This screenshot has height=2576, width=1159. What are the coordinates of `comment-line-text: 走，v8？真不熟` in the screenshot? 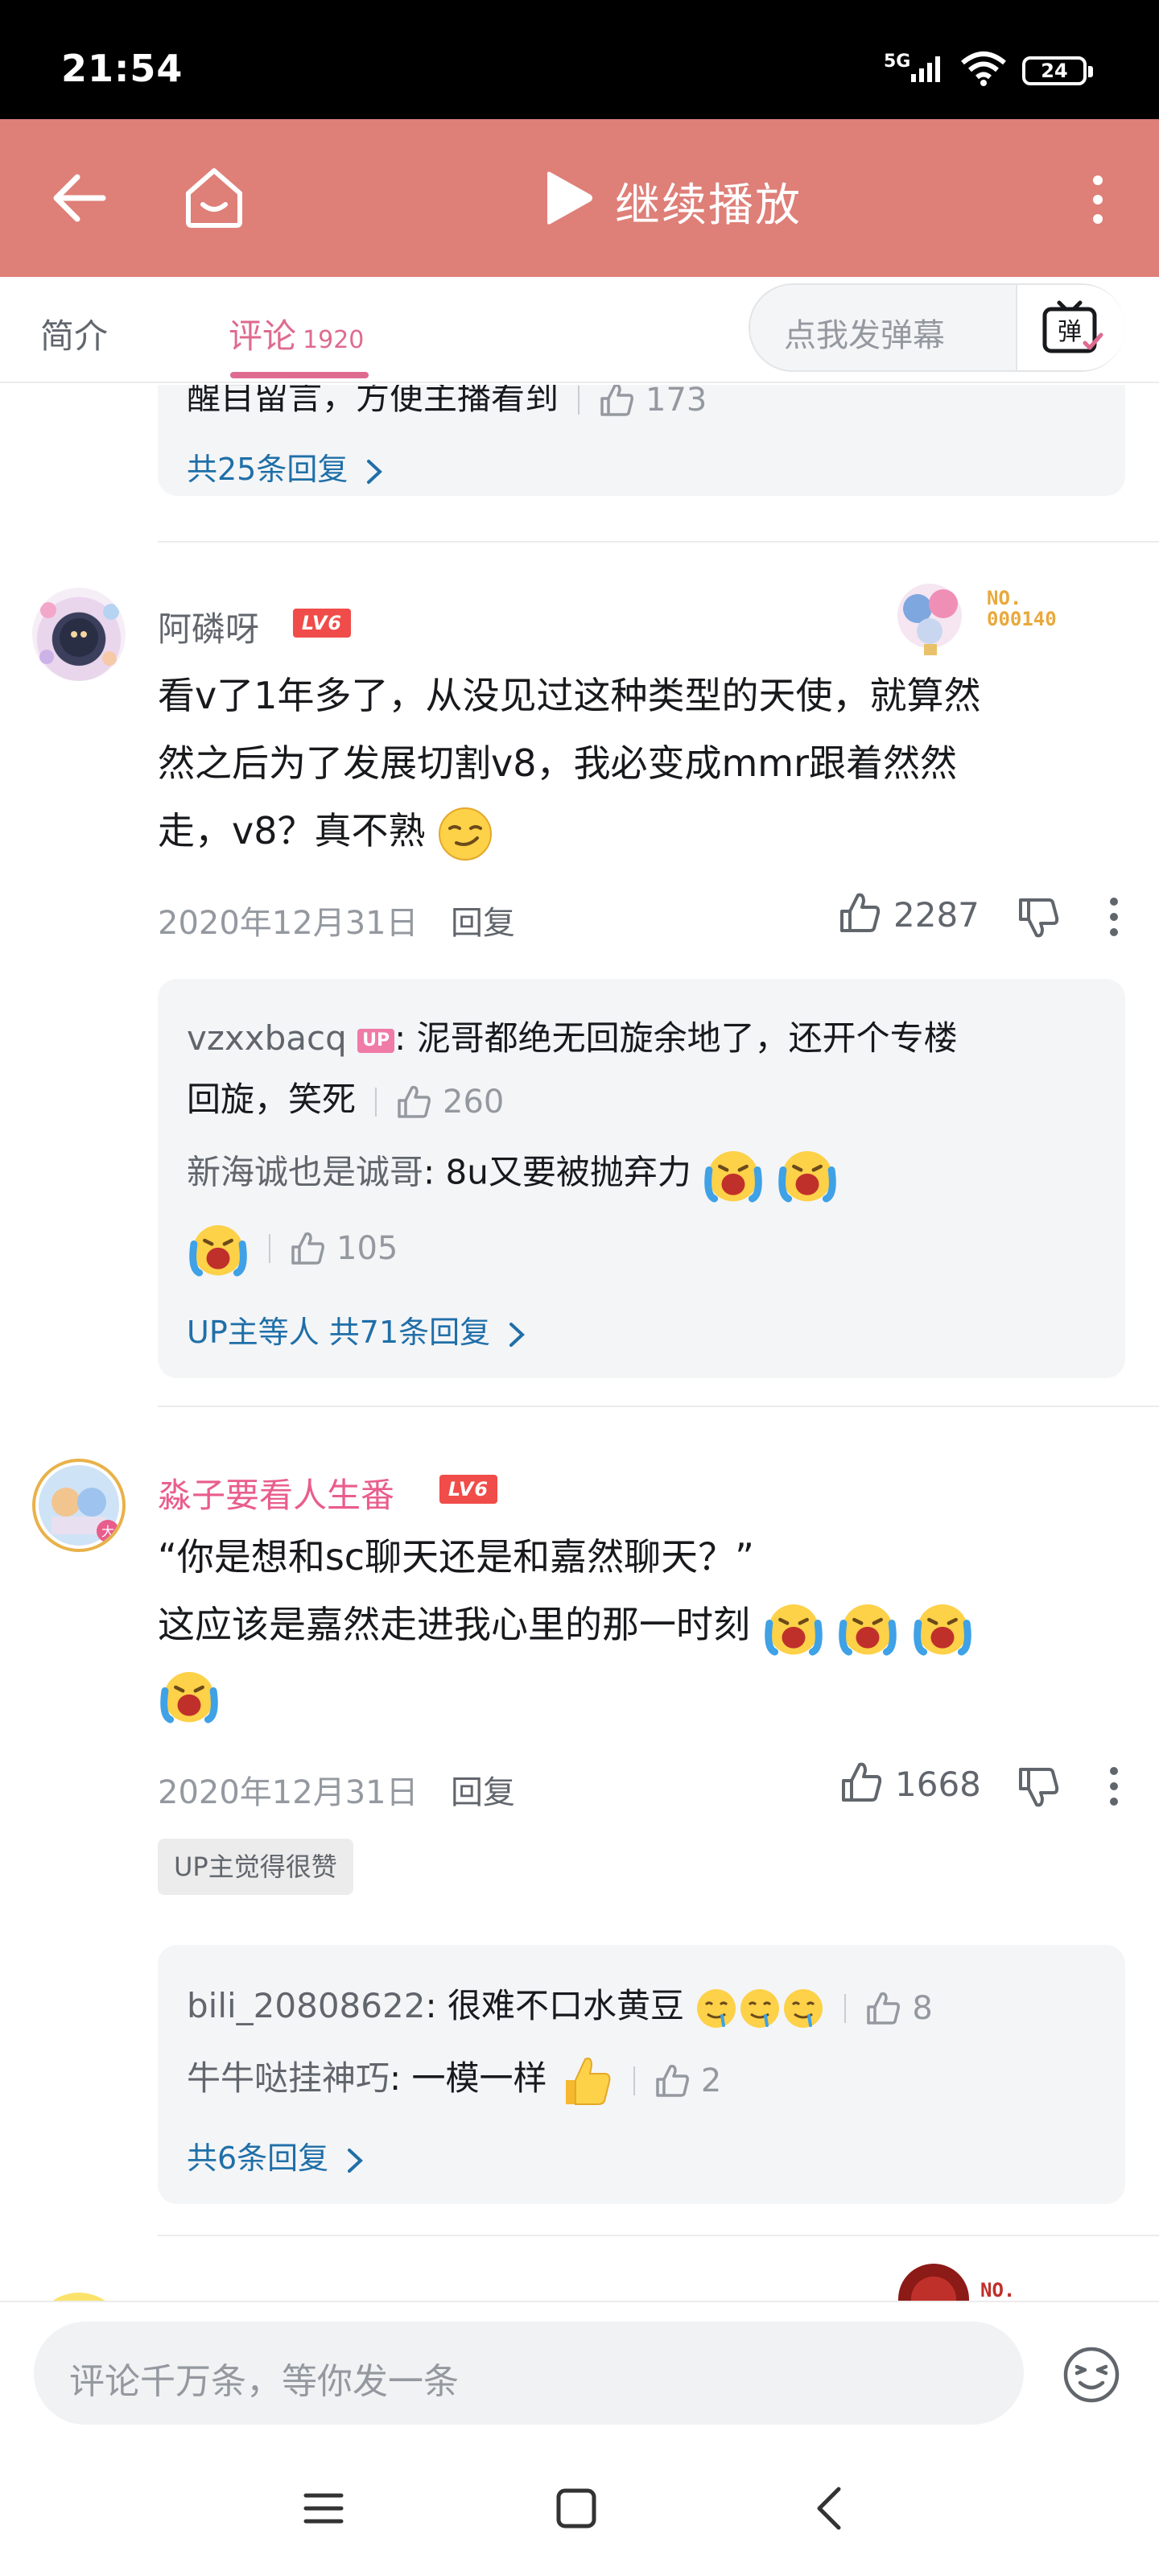 It's located at (292, 830).